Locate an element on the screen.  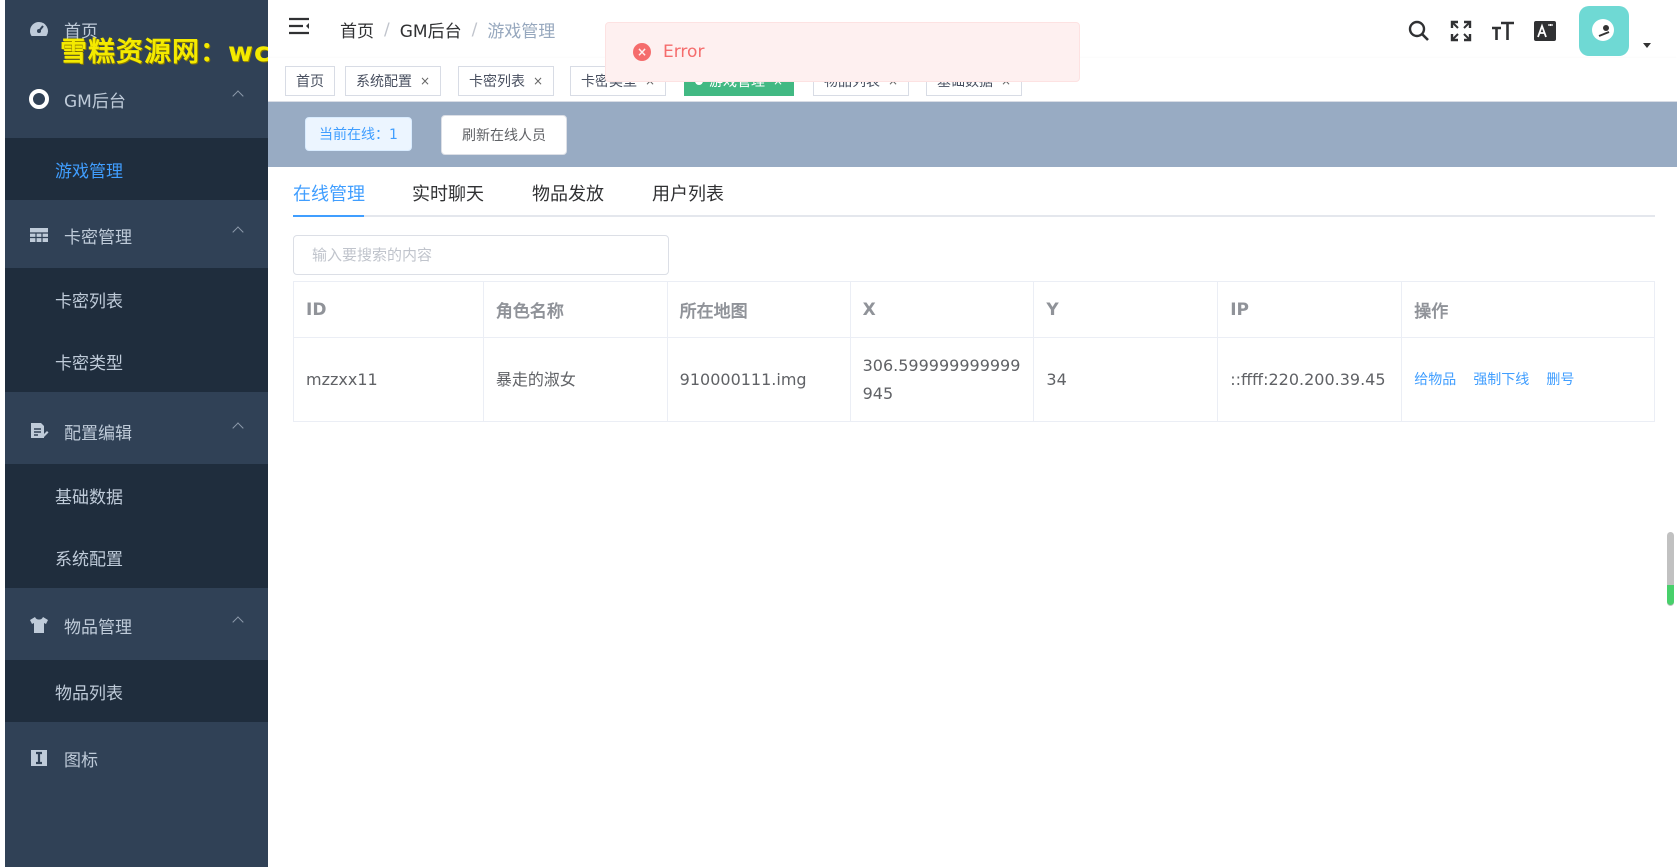
sidebar-subitem-label: 物品列表 is located at coordinates (89, 693).